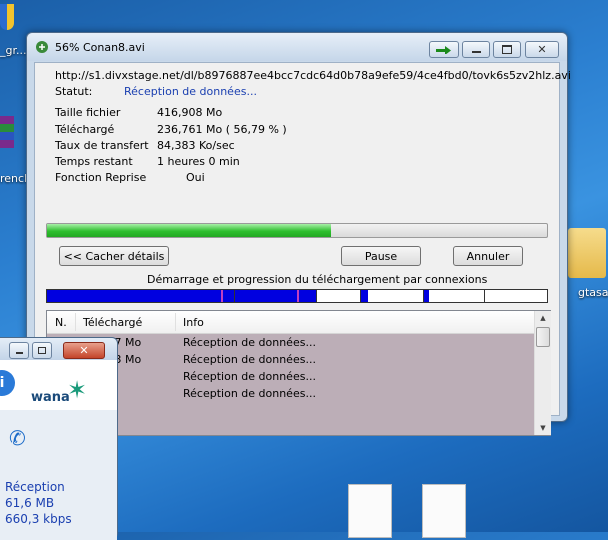 This screenshot has width=608, height=540. I want to click on wana-title-bar: ✕, so click(58, 349).